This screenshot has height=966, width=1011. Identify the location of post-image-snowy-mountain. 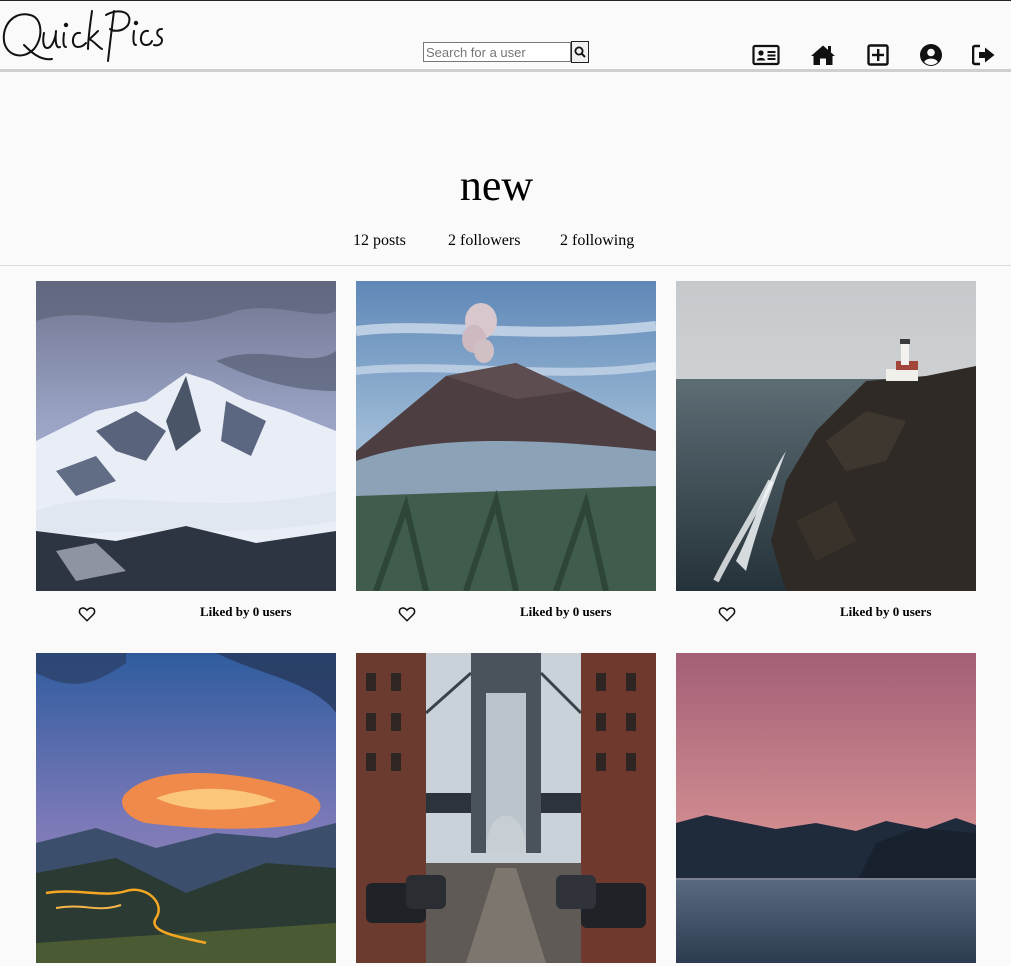
(186, 436).